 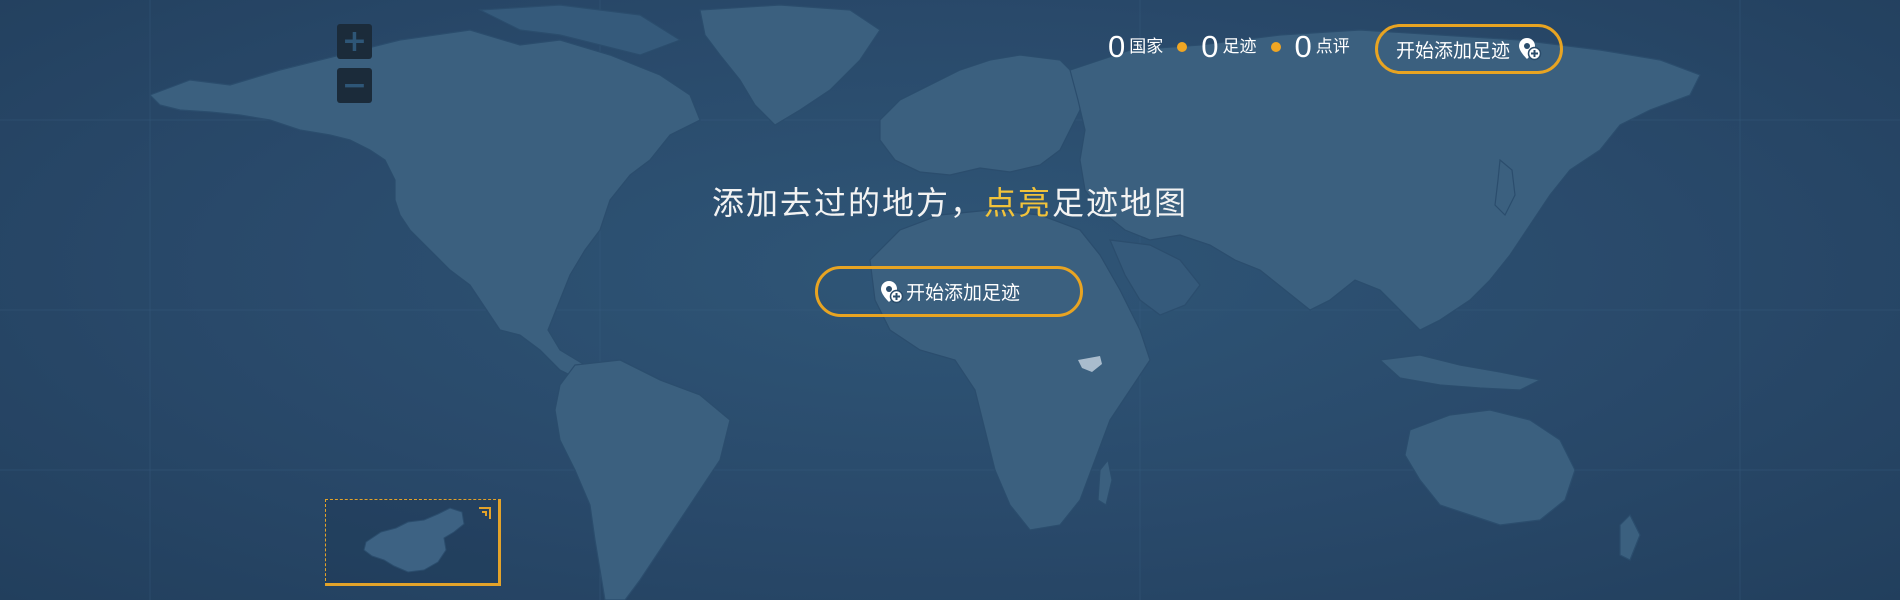 What do you see at coordinates (1117, 46) in the screenshot?
I see `stat-countries-count: 0` at bounding box center [1117, 46].